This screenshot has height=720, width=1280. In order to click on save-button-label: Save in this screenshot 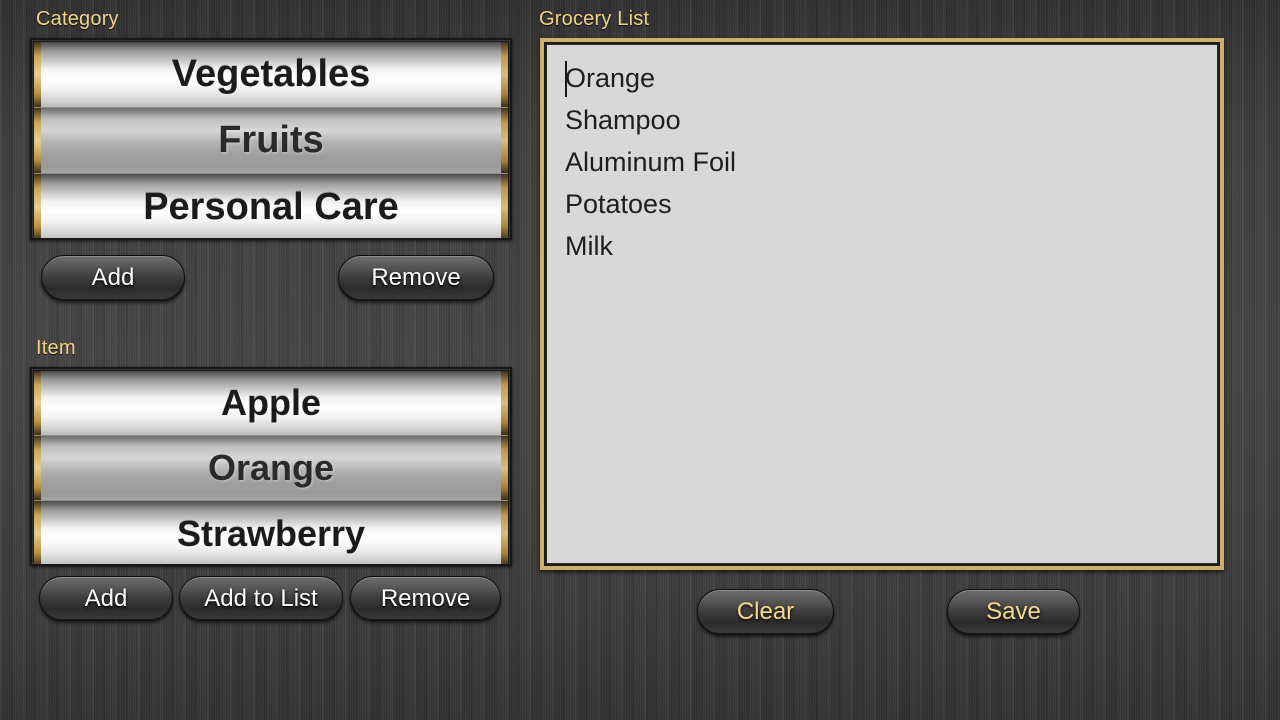, I will do `click(1013, 611)`.